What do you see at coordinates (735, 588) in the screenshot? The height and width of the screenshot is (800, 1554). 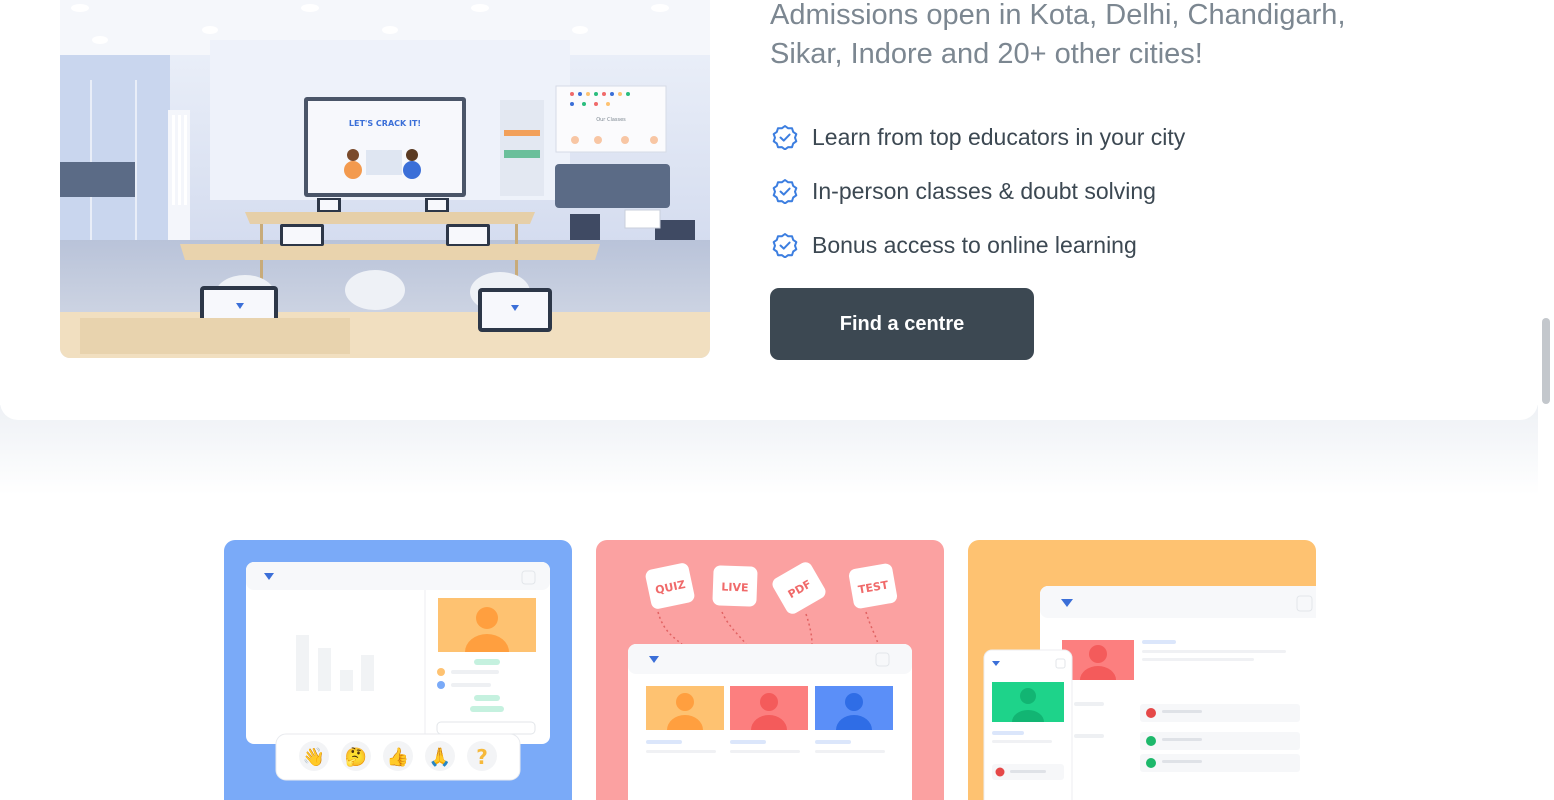 I see `live-tag: LIVE` at bounding box center [735, 588].